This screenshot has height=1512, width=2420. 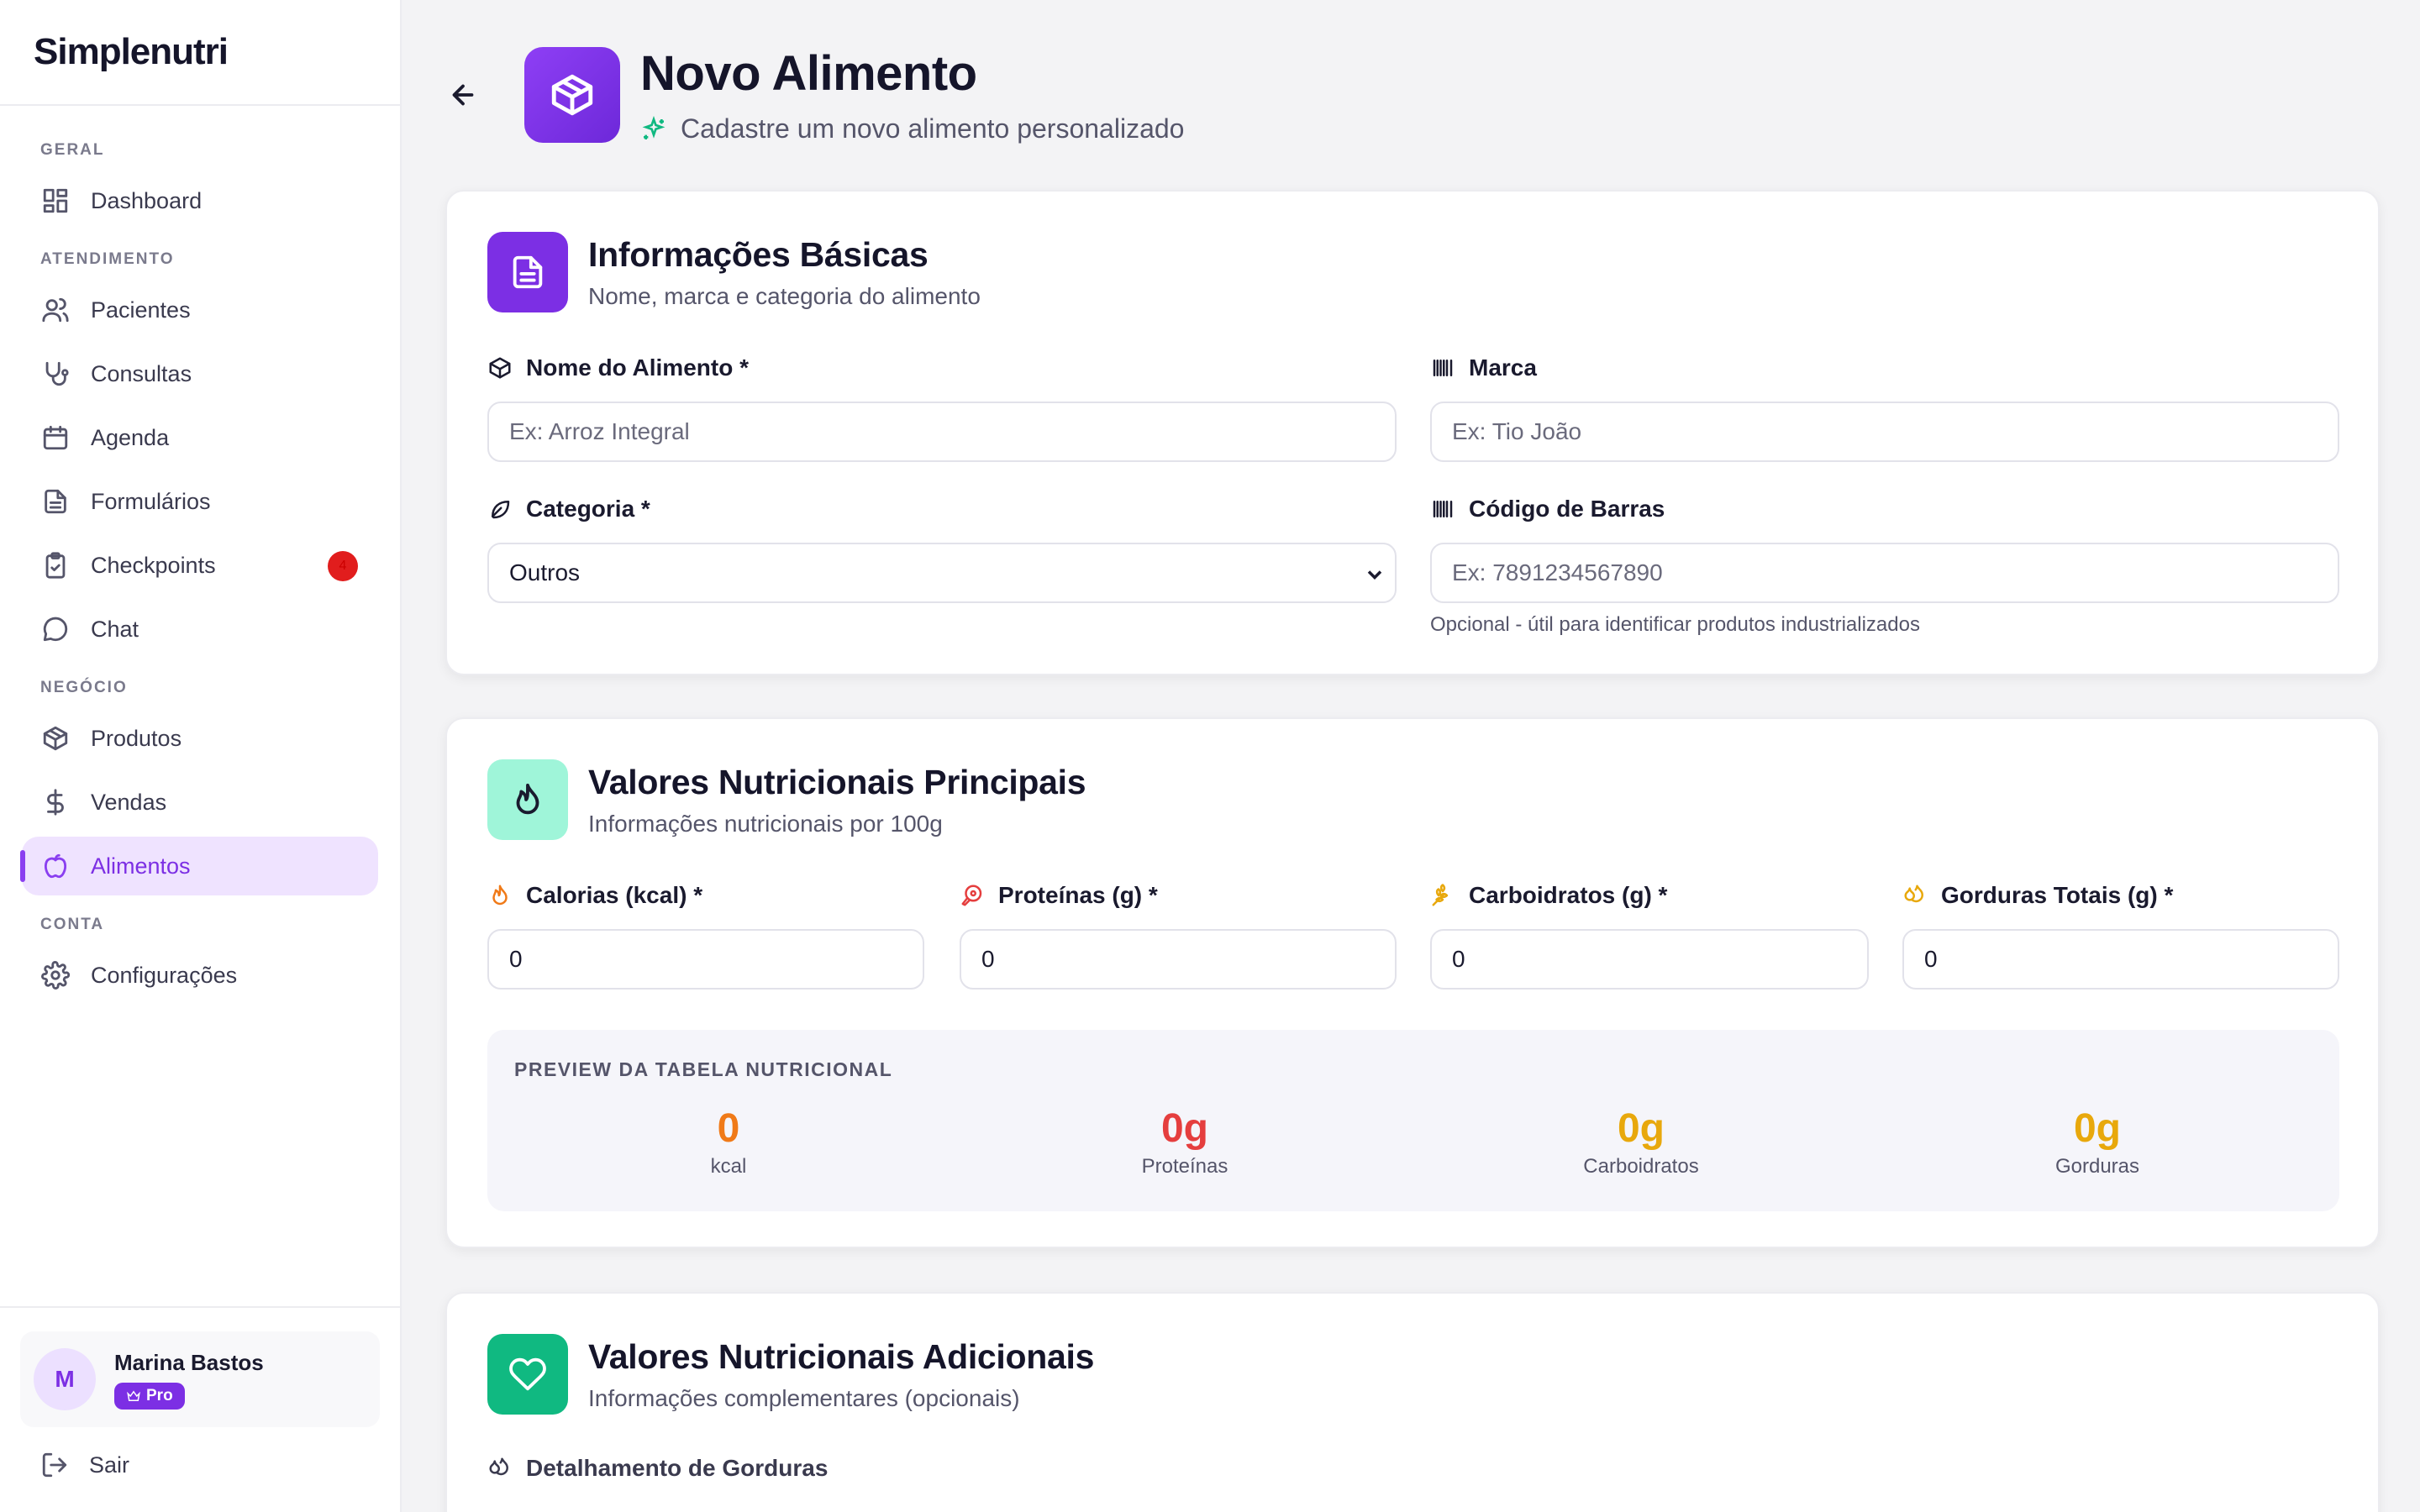 I want to click on field-label: Gorduras Totais (g) *, so click(x=2120, y=895).